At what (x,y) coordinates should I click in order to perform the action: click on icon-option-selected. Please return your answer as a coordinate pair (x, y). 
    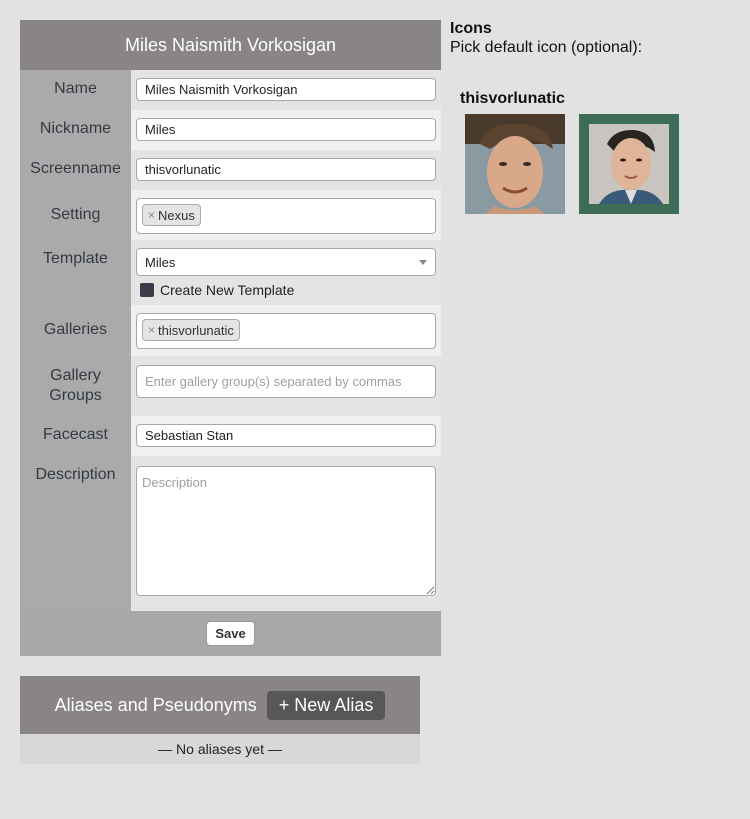
    Looking at the image, I should click on (629, 164).